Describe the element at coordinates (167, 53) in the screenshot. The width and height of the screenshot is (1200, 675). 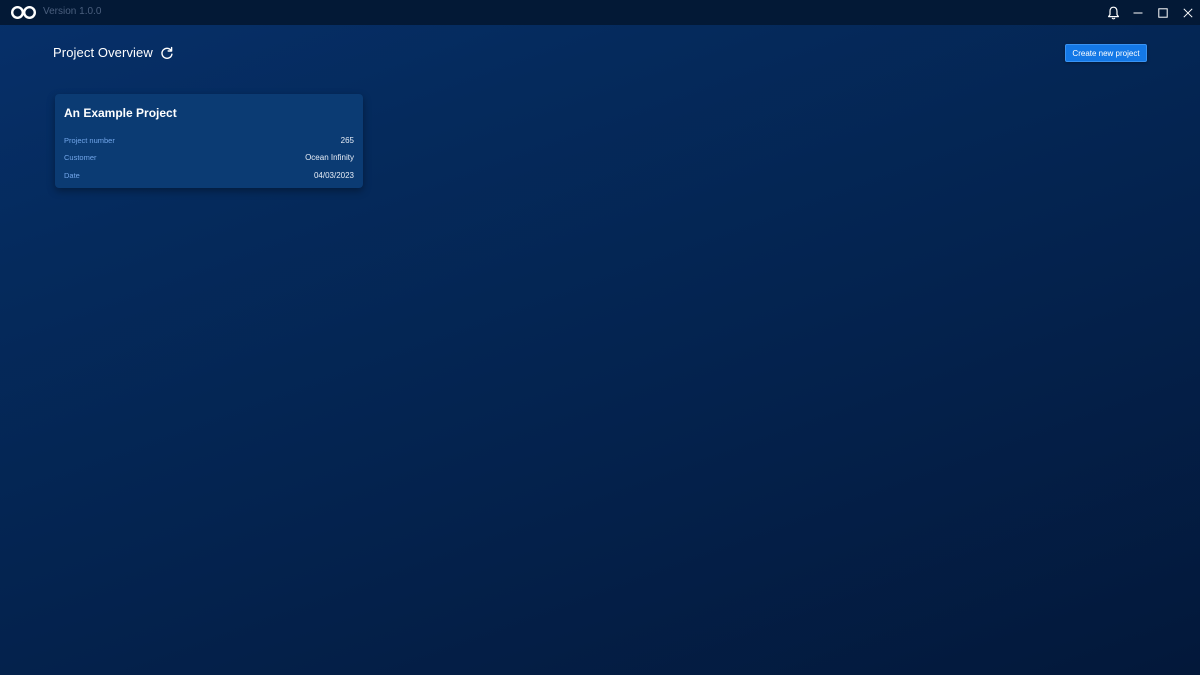
I see `refresh-icon` at that location.